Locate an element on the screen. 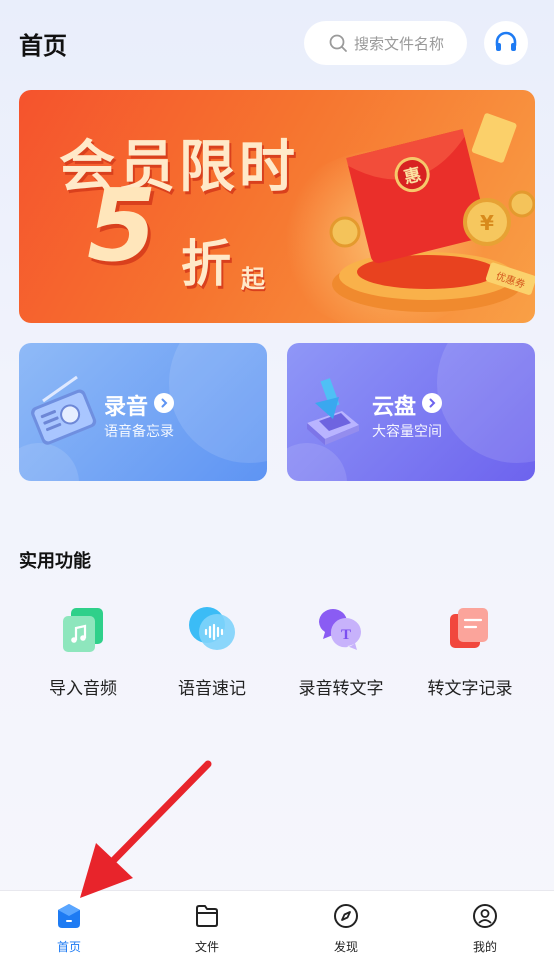  home-icon is located at coordinates (69, 916).